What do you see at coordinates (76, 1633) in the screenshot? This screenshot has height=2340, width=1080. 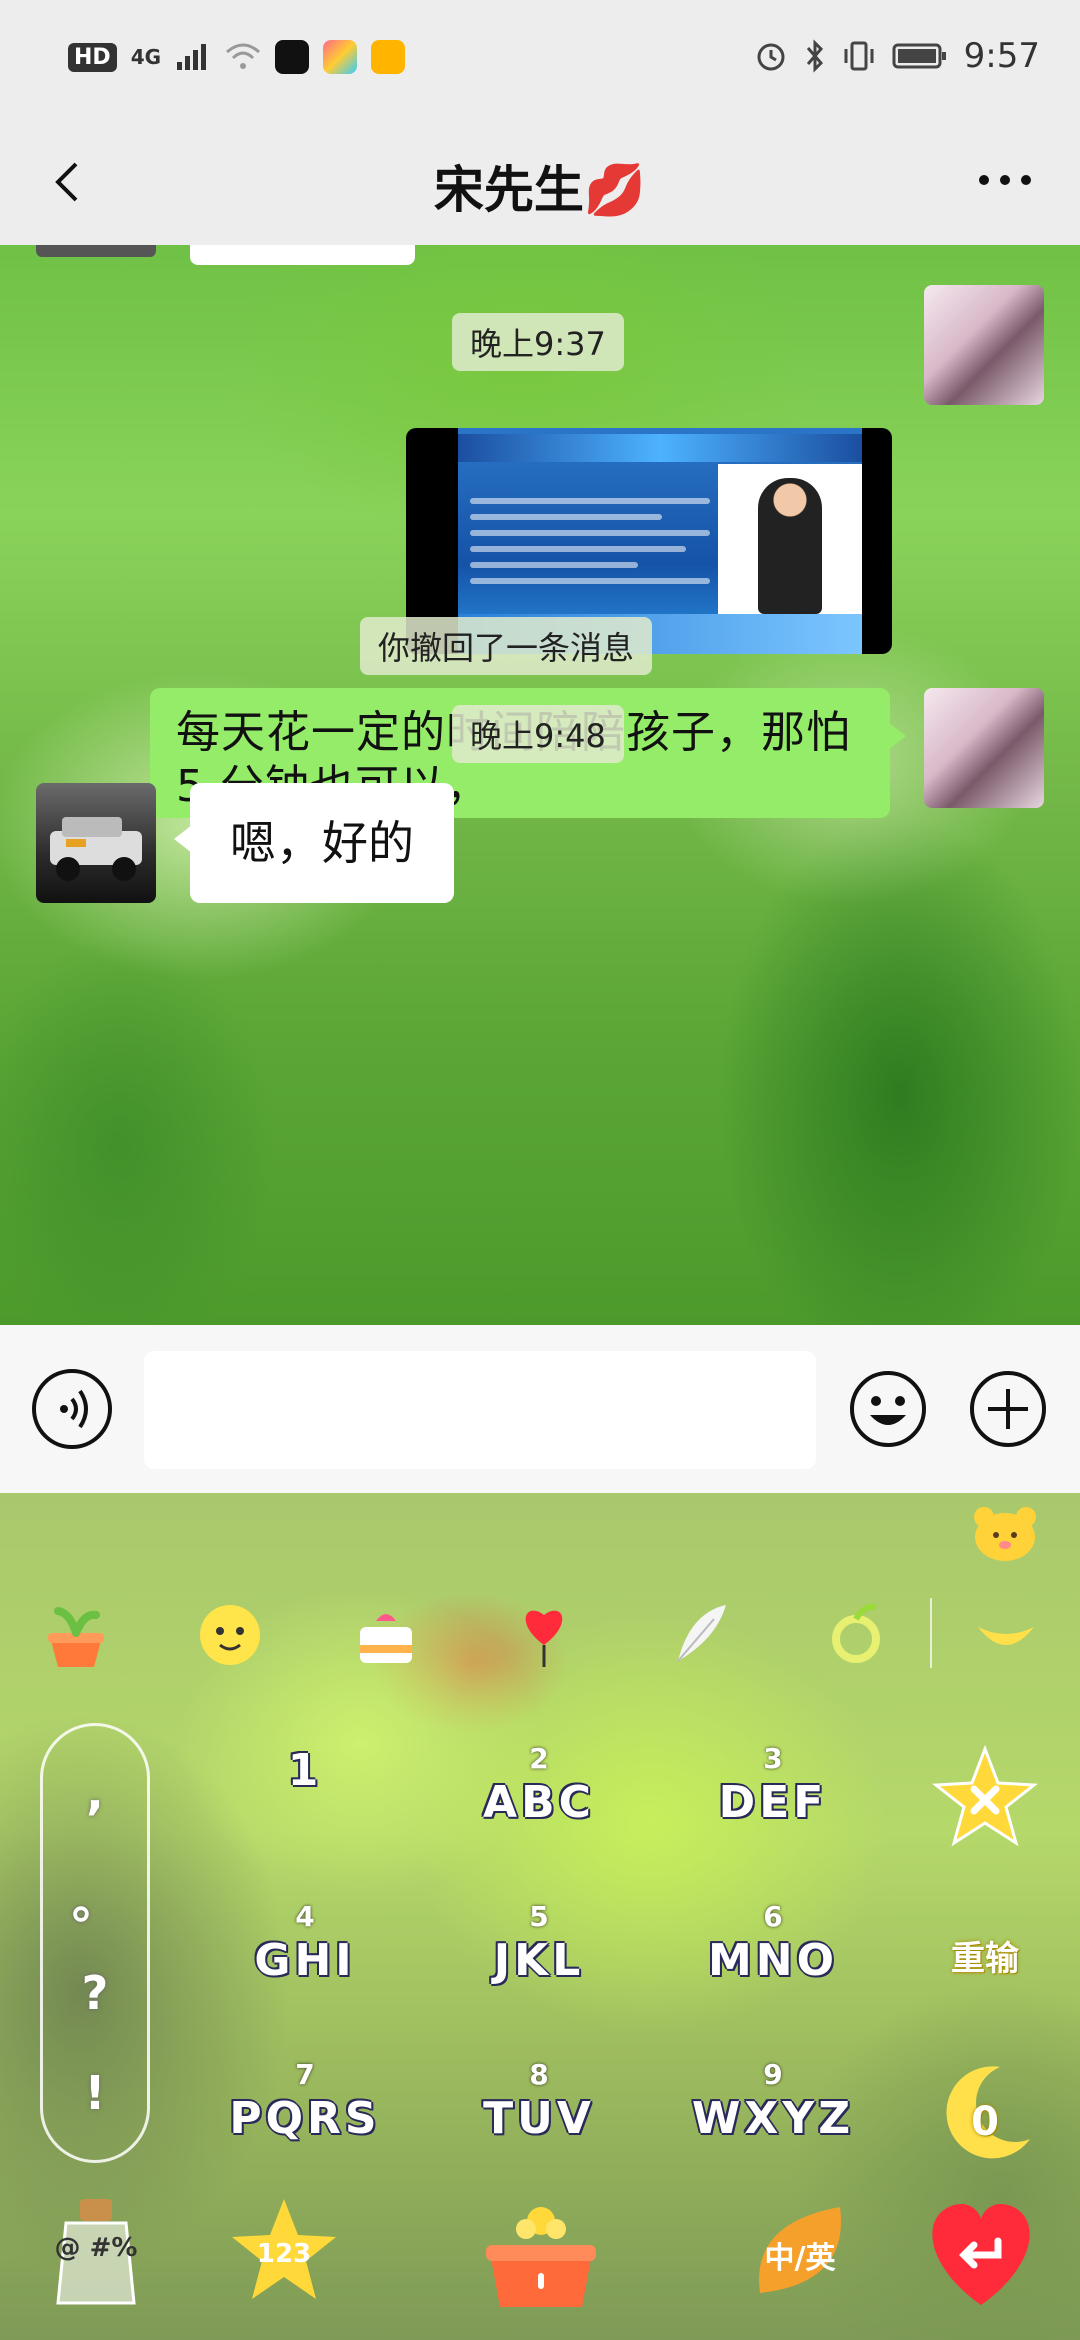 I see `plant-pot-icon` at bounding box center [76, 1633].